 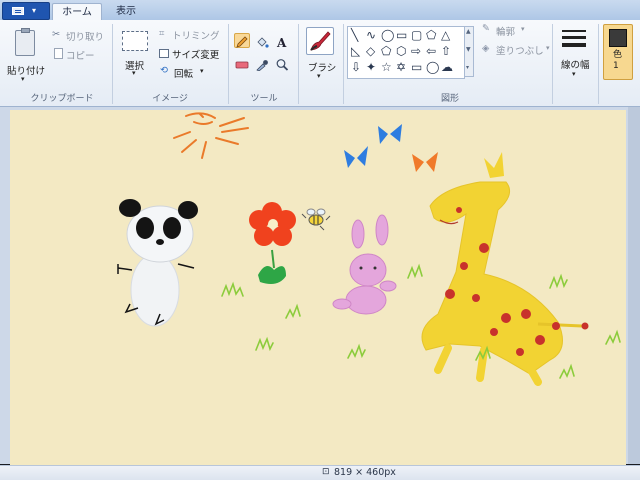 I want to click on copy-icon, so click(x=58, y=53).